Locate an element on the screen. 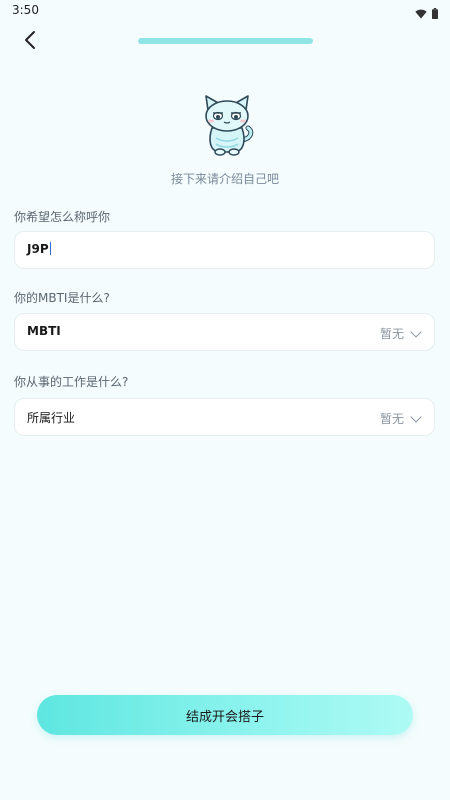 Image resolution: width=450 pixels, height=800 pixels. battery-icon is located at coordinates (435, 13).